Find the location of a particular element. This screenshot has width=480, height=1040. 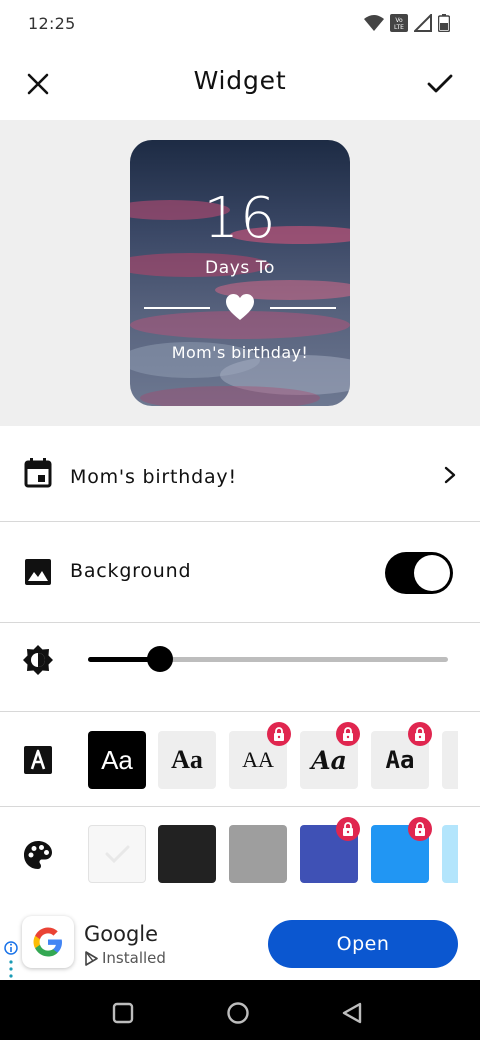

ad-app-name: Google is located at coordinates (121, 934).